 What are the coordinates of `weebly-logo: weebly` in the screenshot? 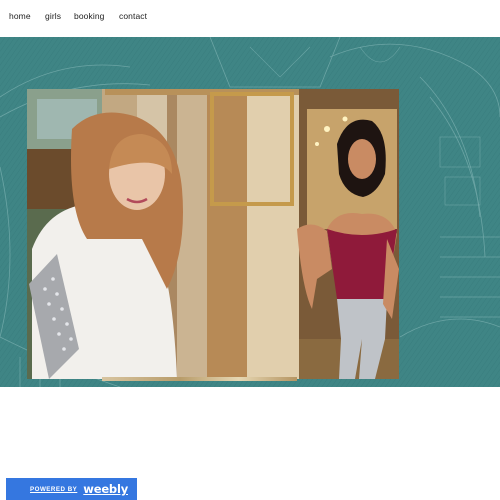 It's located at (105, 489).